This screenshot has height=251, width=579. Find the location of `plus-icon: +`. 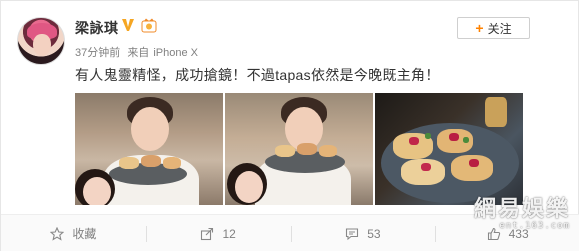

plus-icon: + is located at coordinates (479, 28).